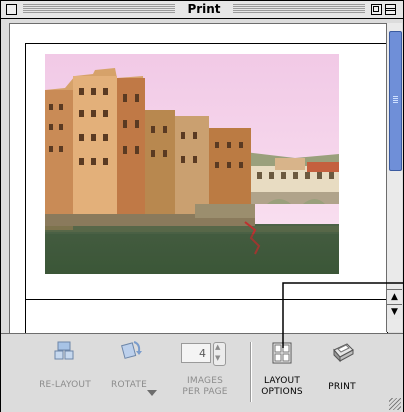 The width and height of the screenshot is (404, 412). What do you see at coordinates (205, 392) in the screenshot?
I see `images-label-line2: PER PAGE` at bounding box center [205, 392].